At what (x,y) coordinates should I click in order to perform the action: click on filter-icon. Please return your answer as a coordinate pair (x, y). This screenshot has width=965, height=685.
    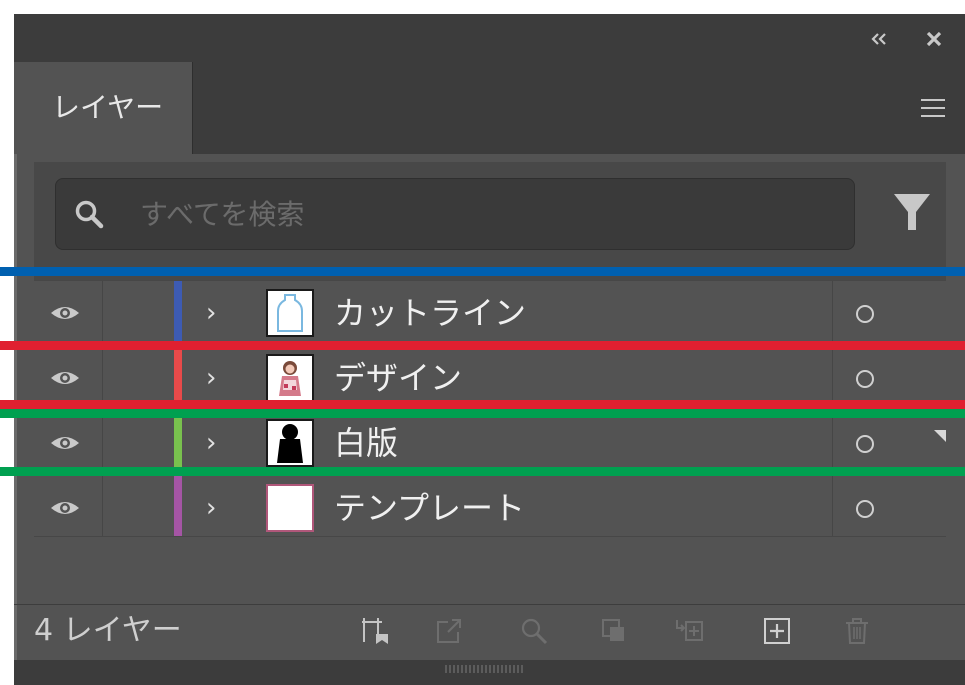
    Looking at the image, I should click on (912, 212).